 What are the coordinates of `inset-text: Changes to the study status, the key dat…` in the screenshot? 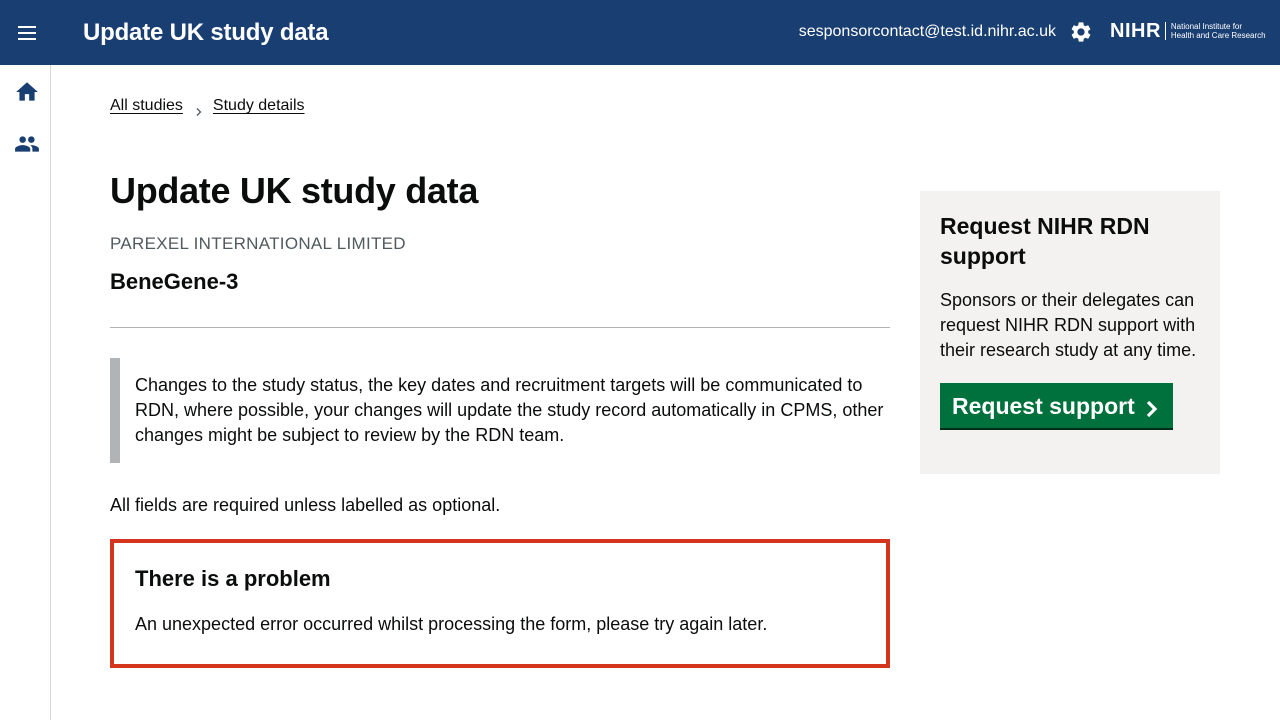 It's located at (500, 410).